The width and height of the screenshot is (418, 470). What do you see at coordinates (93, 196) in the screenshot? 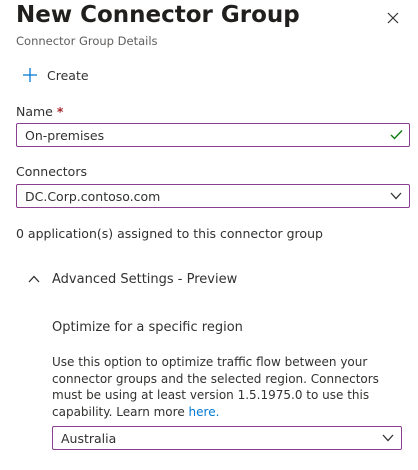
I see `connectors-selected-value: DC.Corp.contoso.com` at bounding box center [93, 196].